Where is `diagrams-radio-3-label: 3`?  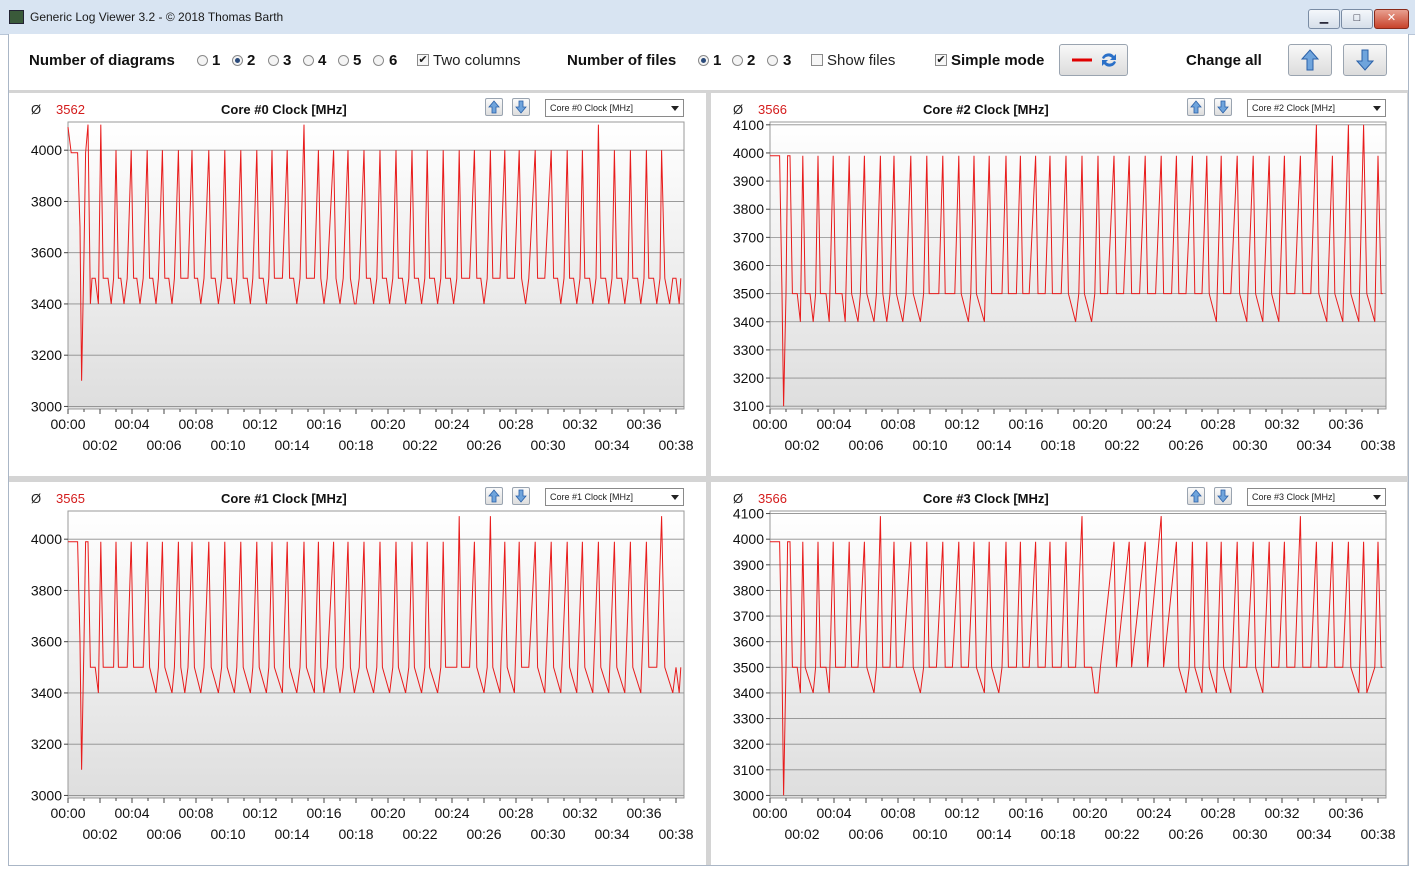
diagrams-radio-3-label: 3 is located at coordinates (287, 60).